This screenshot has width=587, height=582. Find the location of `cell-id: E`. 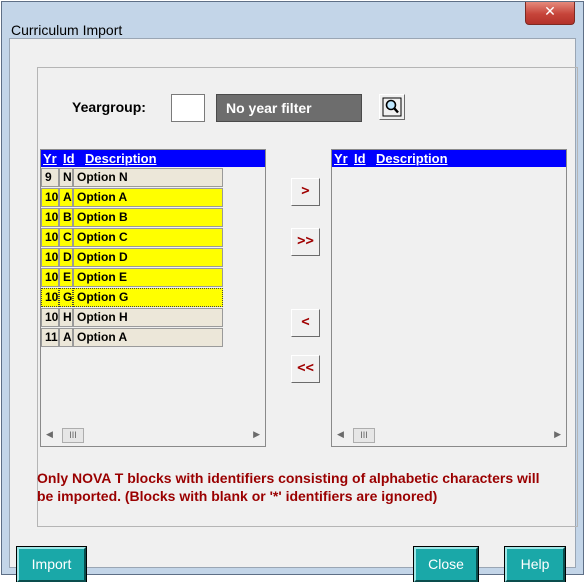

cell-id: E is located at coordinates (66, 277).